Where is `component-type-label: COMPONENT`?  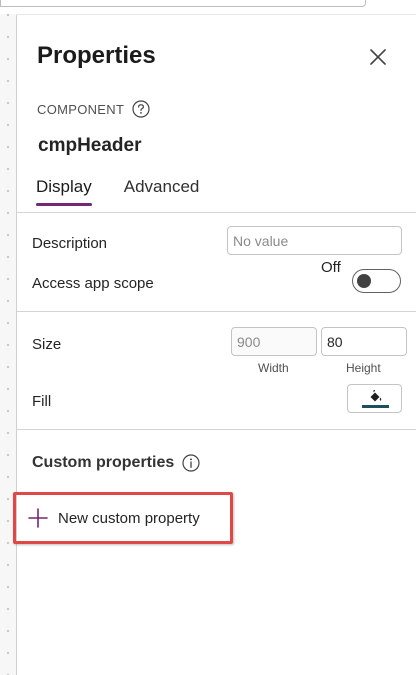 component-type-label: COMPONENT is located at coordinates (81, 109).